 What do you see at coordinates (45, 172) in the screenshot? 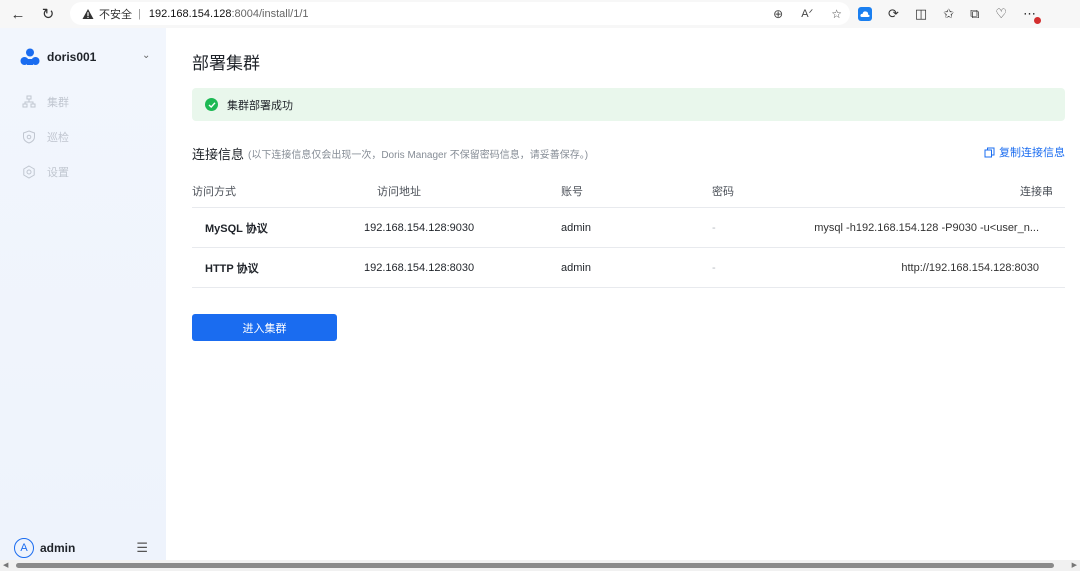
I see `sidebar-item-settings: 设置` at bounding box center [45, 172].